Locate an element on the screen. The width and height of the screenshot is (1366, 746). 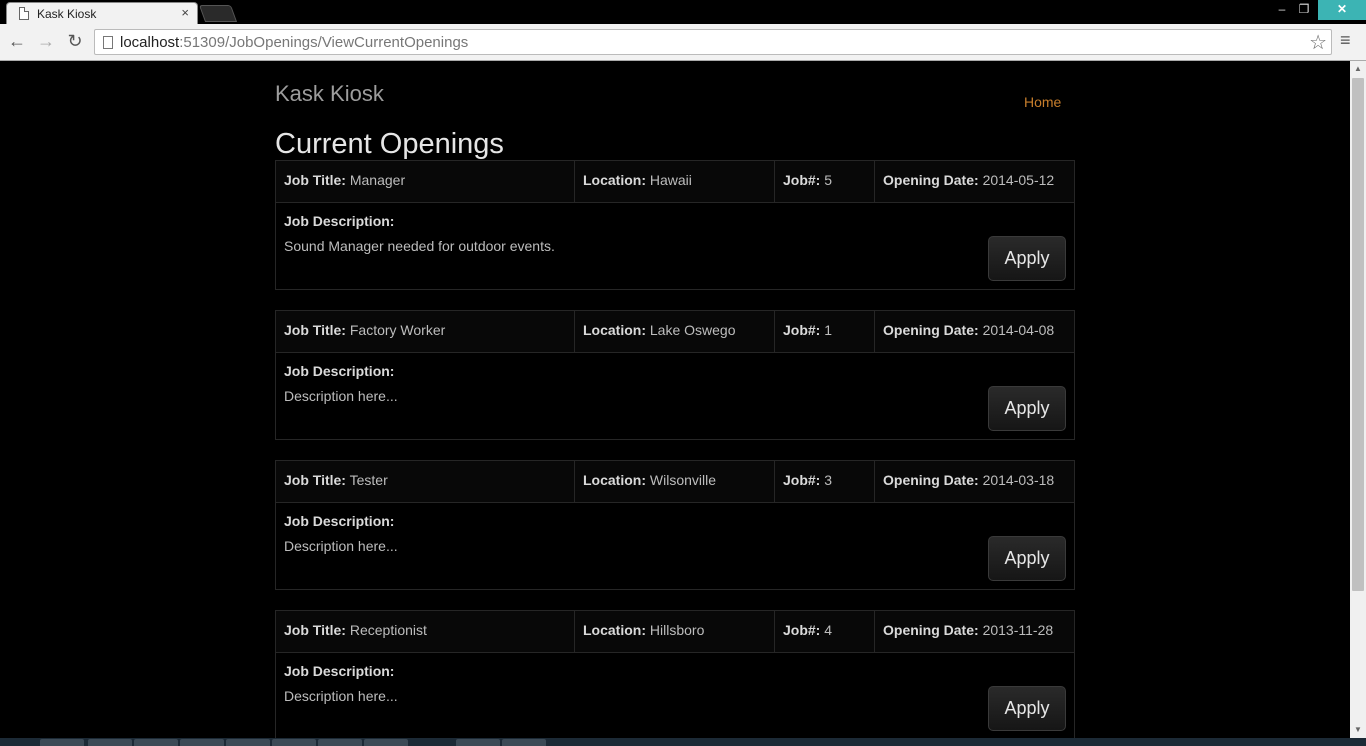
os-taskbar is located at coordinates (683, 742).